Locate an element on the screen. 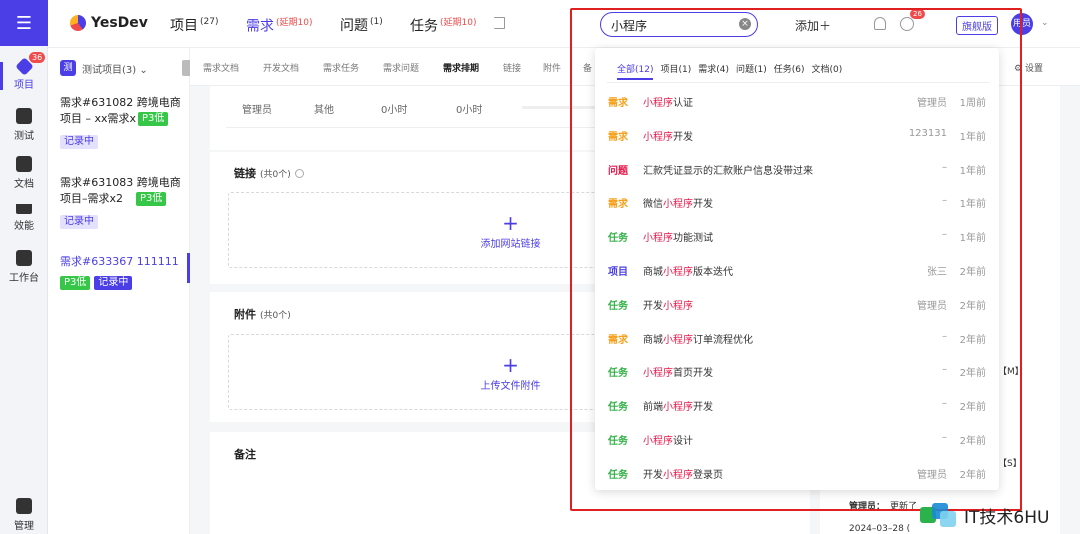 This screenshot has width=1080, height=534. search-result-row: 项目 商城小程序版本迭代 张三 2年前 is located at coordinates (797, 270).